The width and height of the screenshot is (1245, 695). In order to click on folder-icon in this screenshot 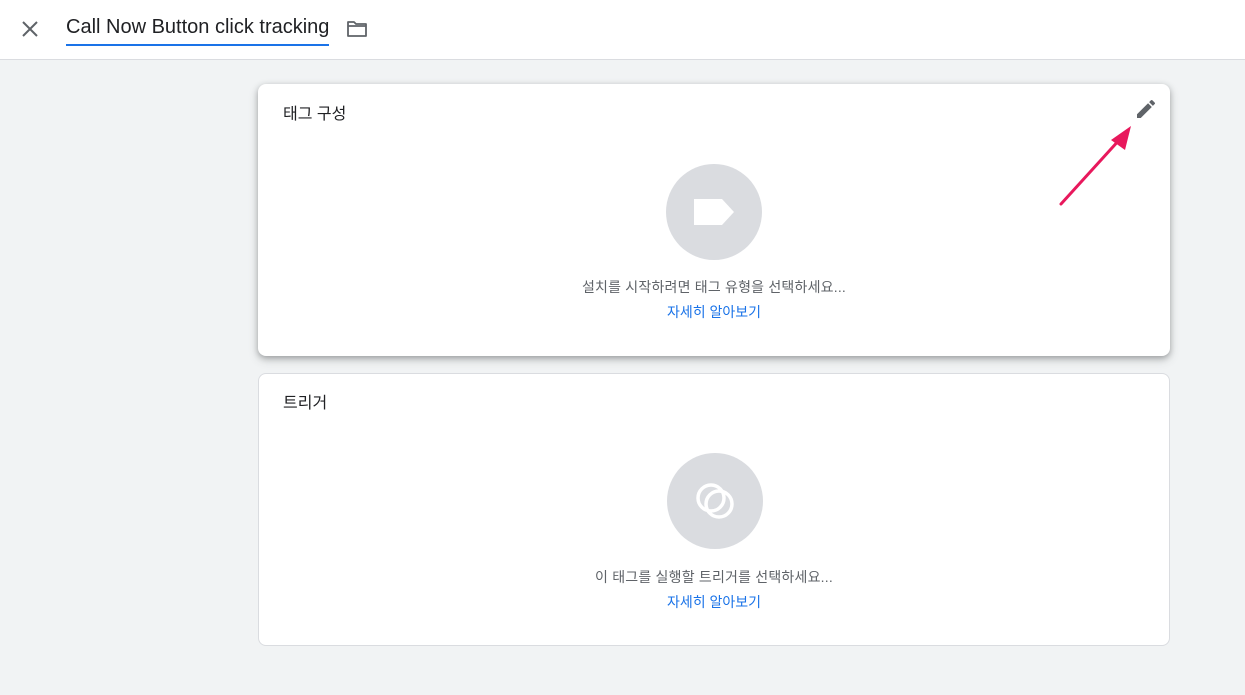, I will do `click(357, 29)`.